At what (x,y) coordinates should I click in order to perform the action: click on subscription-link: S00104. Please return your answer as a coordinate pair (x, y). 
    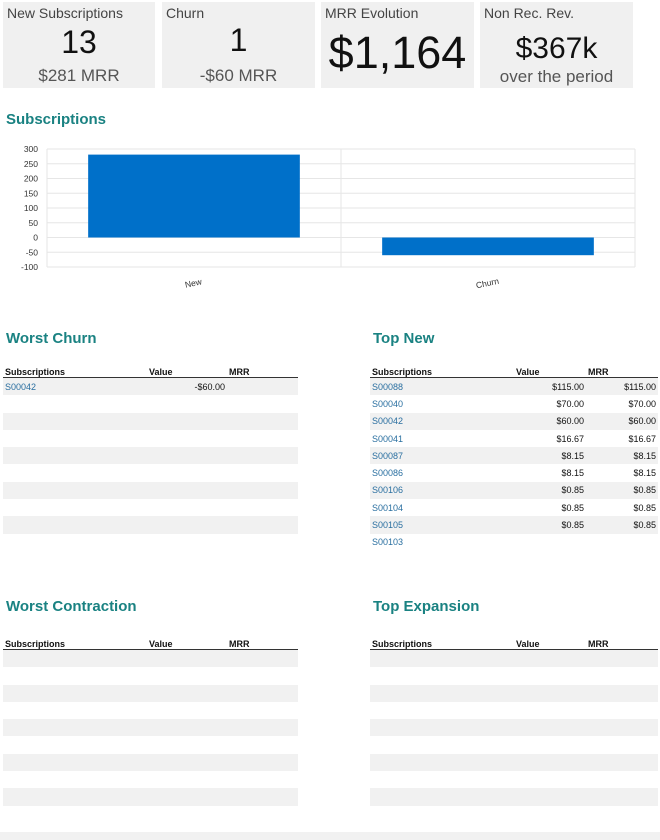
    Looking at the image, I should click on (442, 507).